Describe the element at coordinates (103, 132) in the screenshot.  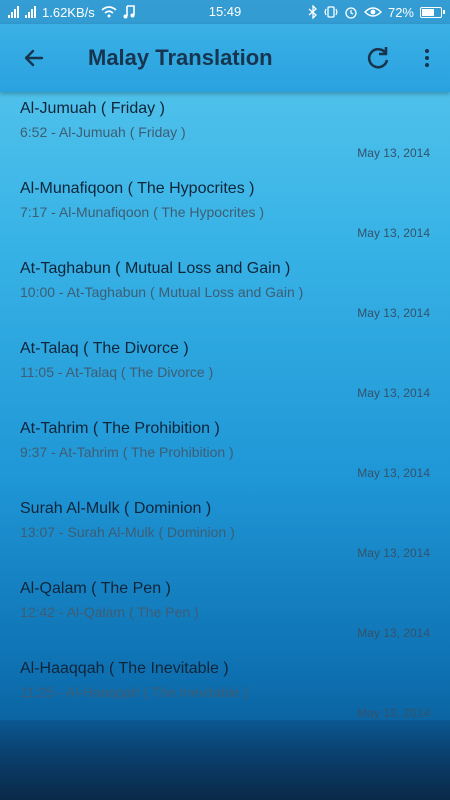
I see `item-subtitle: 6:52 - Al-Jumuah ( Friday )` at that location.